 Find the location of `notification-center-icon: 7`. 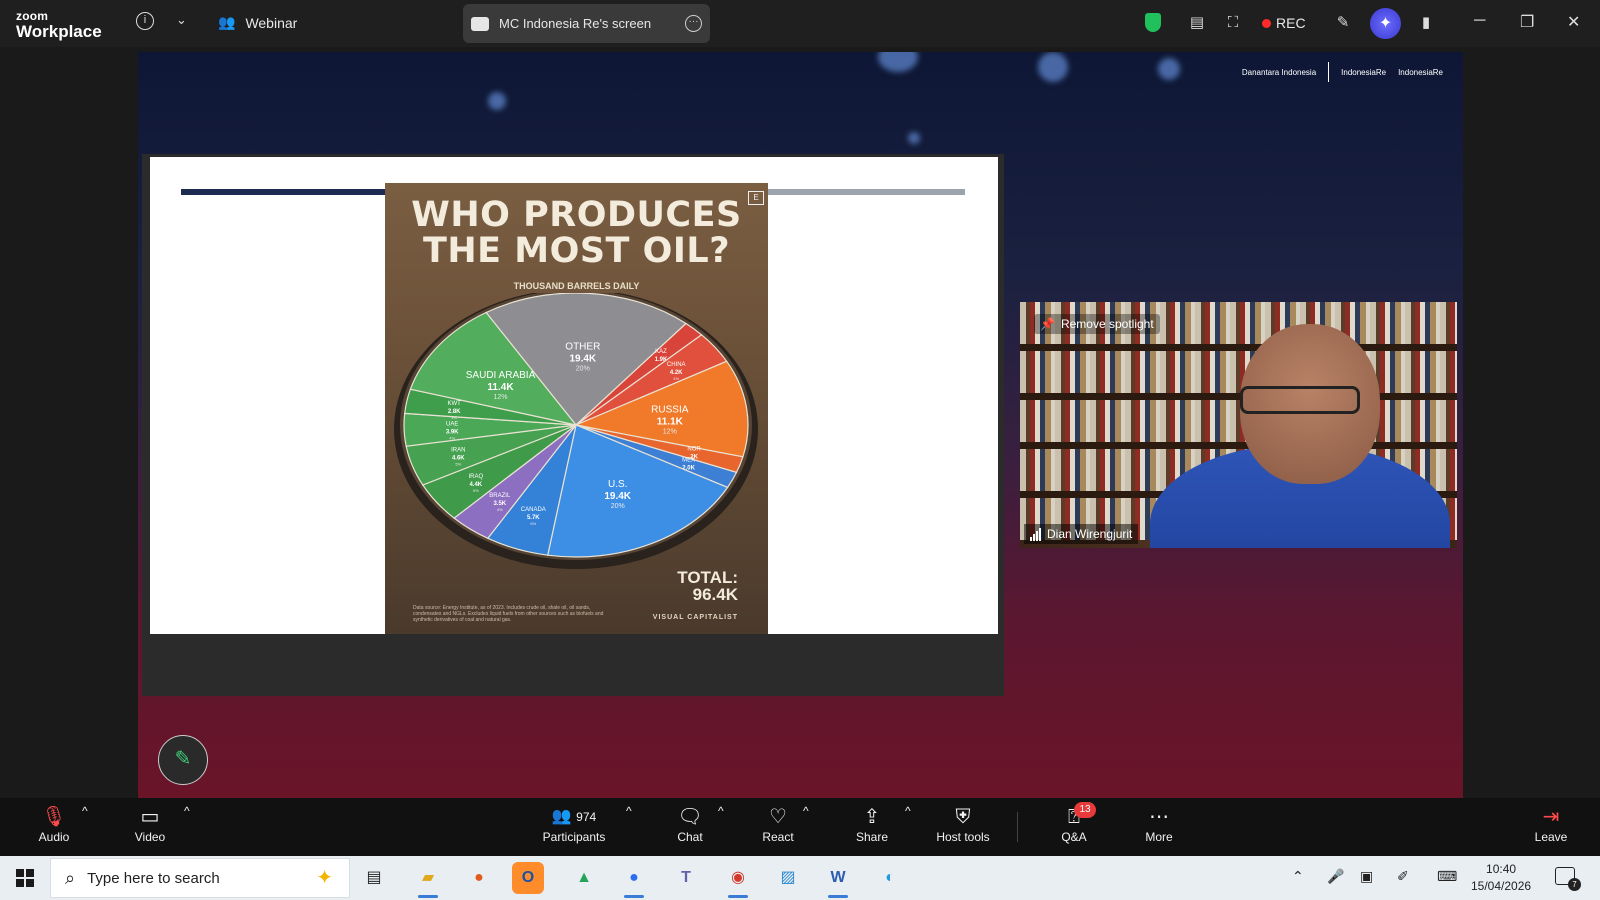

notification-center-icon: 7 is located at coordinates (1568, 879).